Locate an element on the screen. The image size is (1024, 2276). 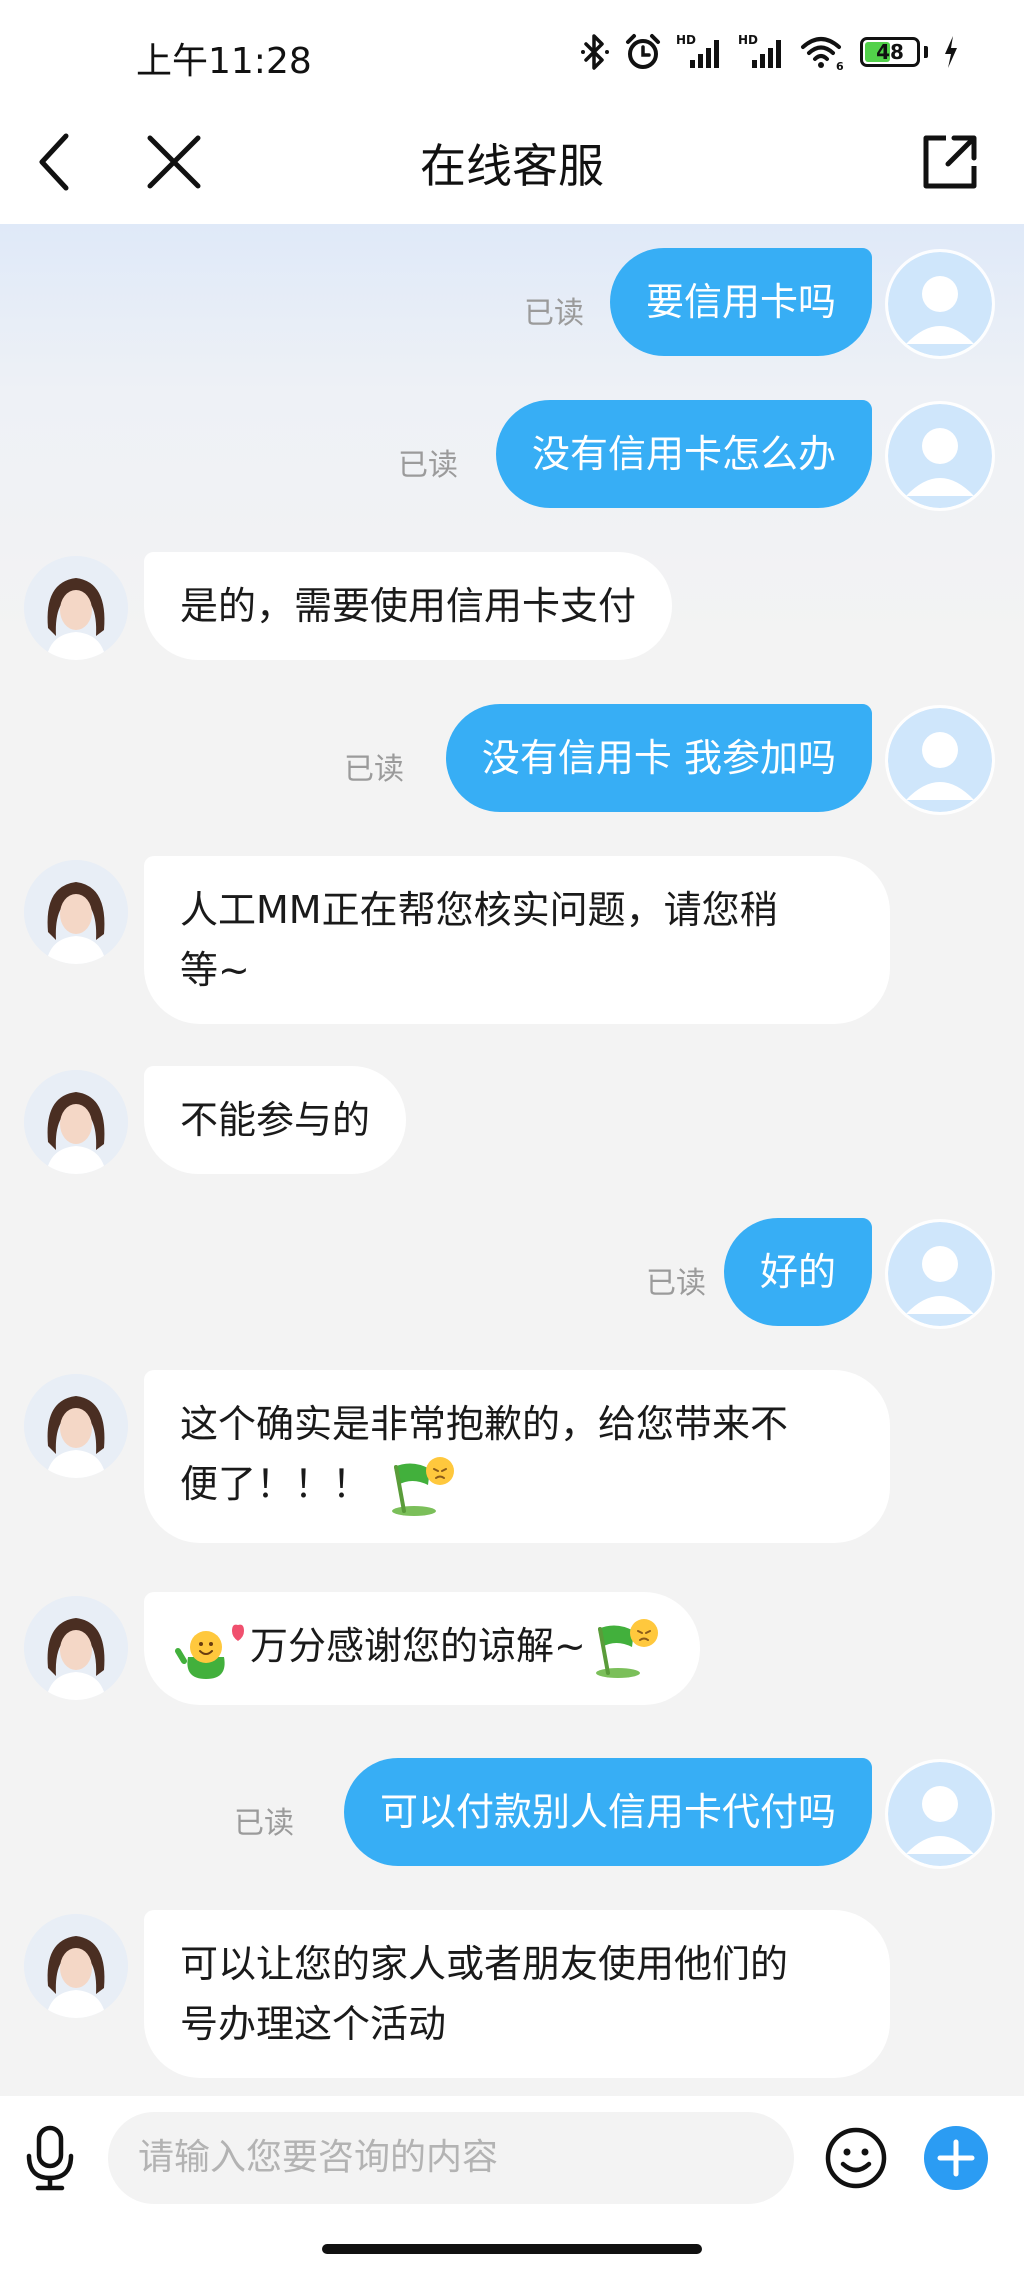
home-indicator is located at coordinates (512, 2249).